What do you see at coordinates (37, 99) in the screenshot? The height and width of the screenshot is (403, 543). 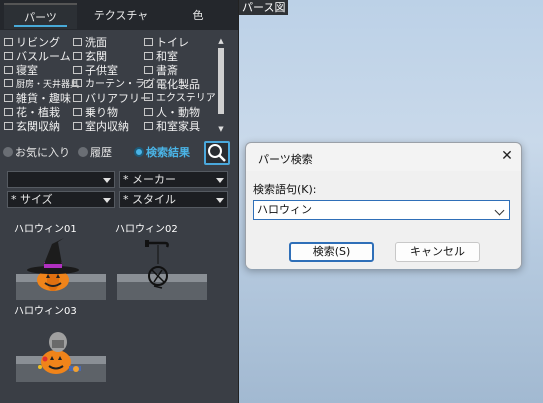 I see `category-item: 雑貨・趣味` at bounding box center [37, 99].